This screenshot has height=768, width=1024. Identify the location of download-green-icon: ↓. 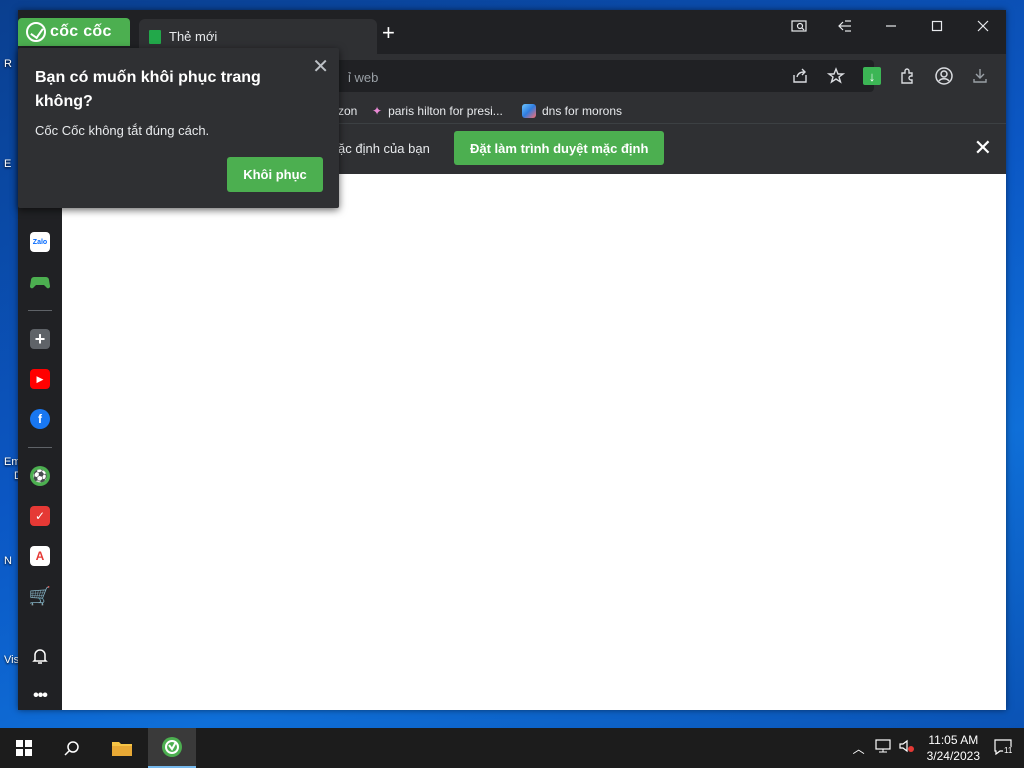
(872, 76).